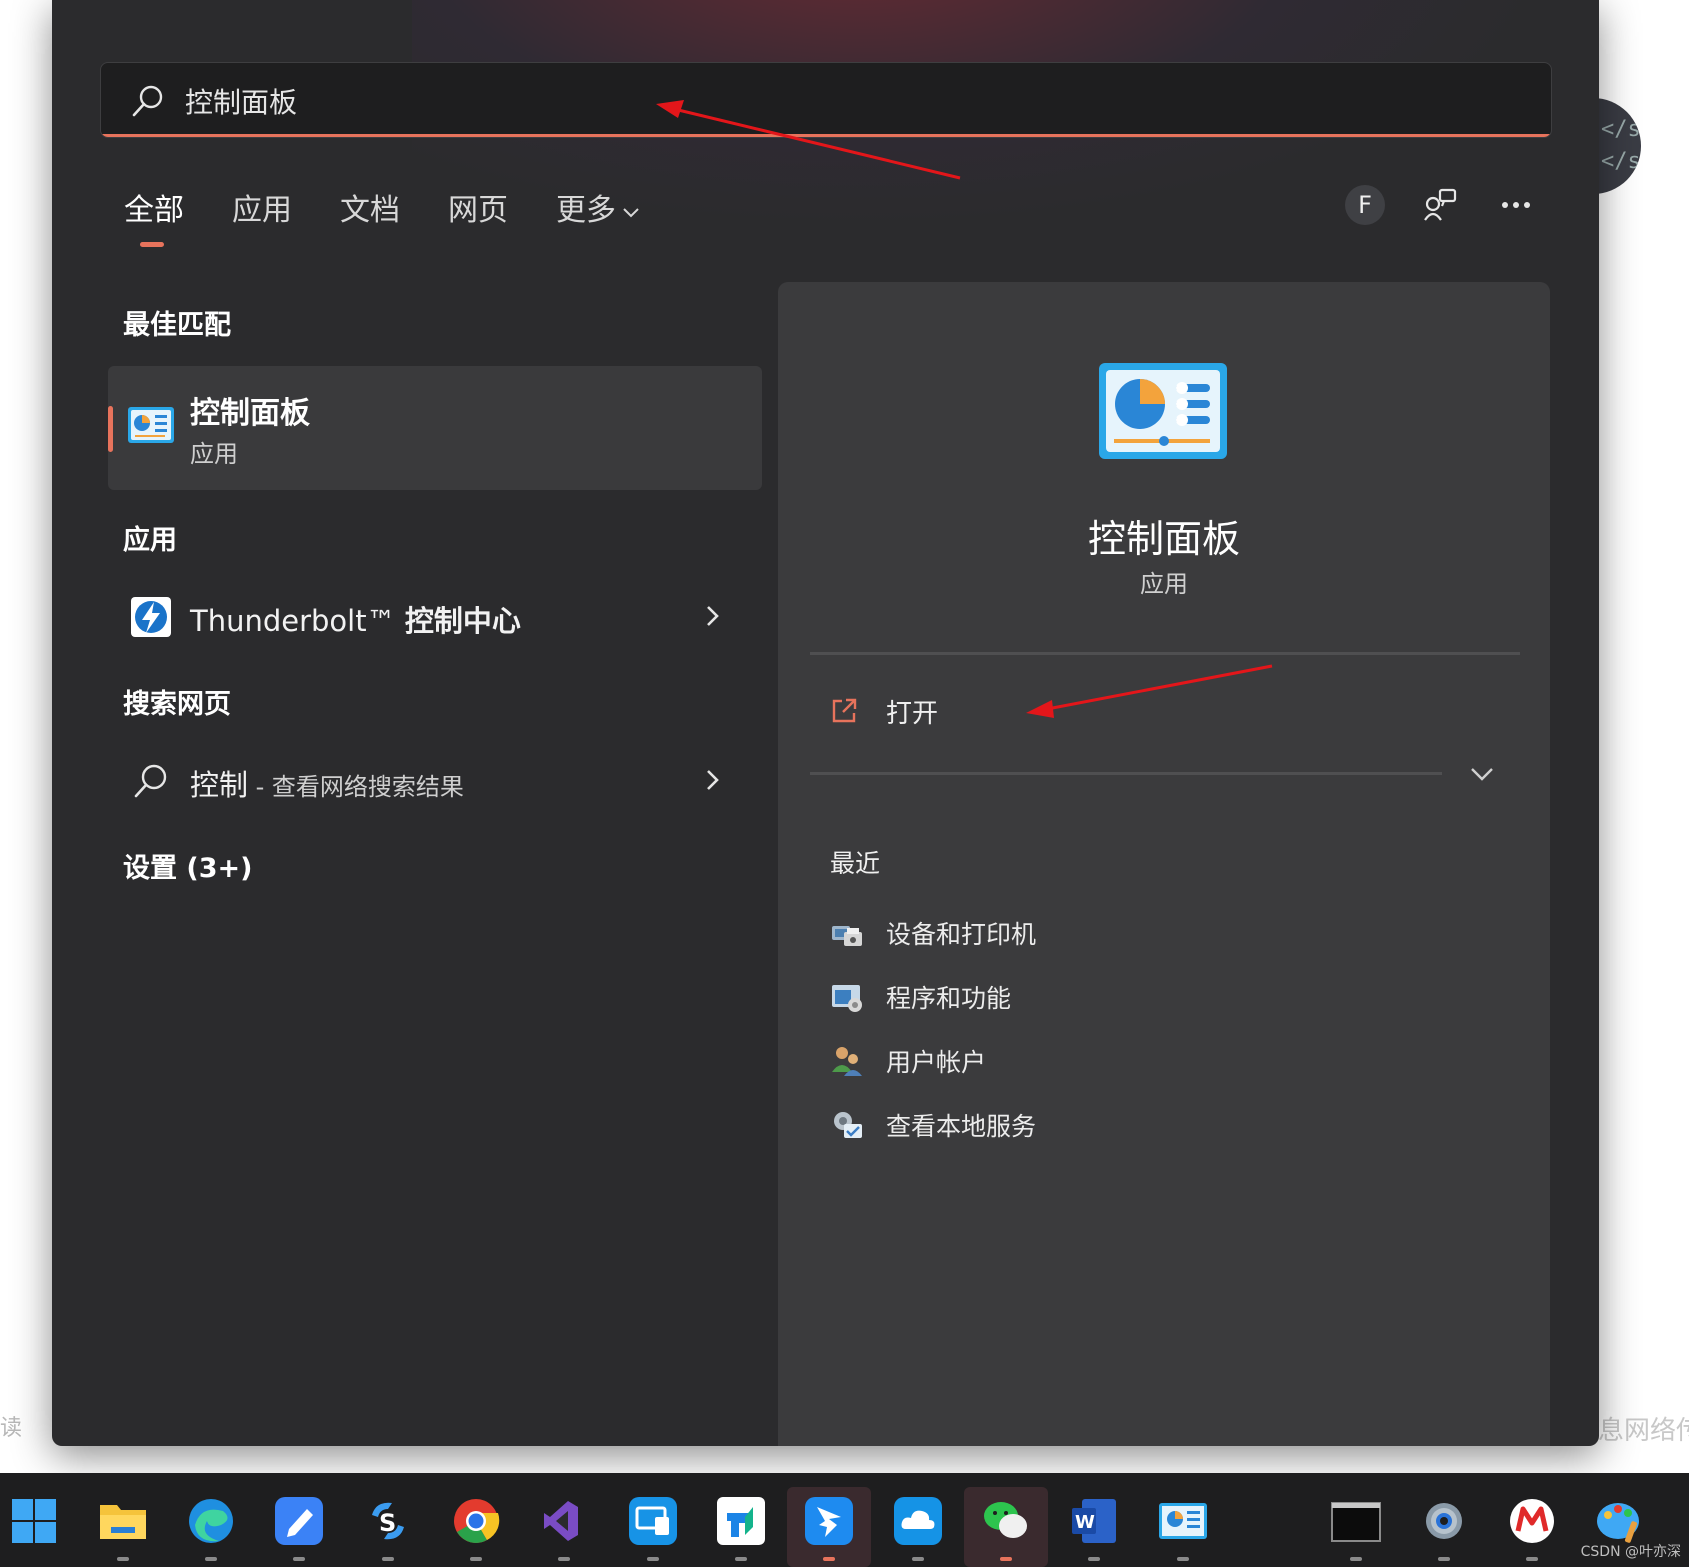  I want to click on visual-studio-icon, so click(564, 1528).